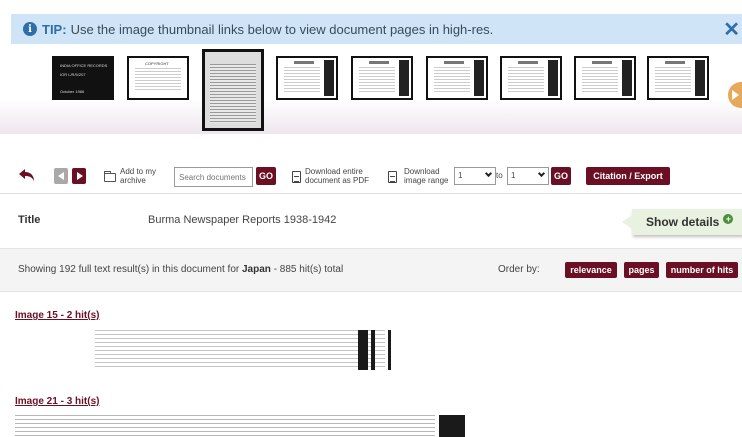  Describe the element at coordinates (308, 269) in the screenshot. I see `results-suffix: - 885 hit(s) total` at that location.